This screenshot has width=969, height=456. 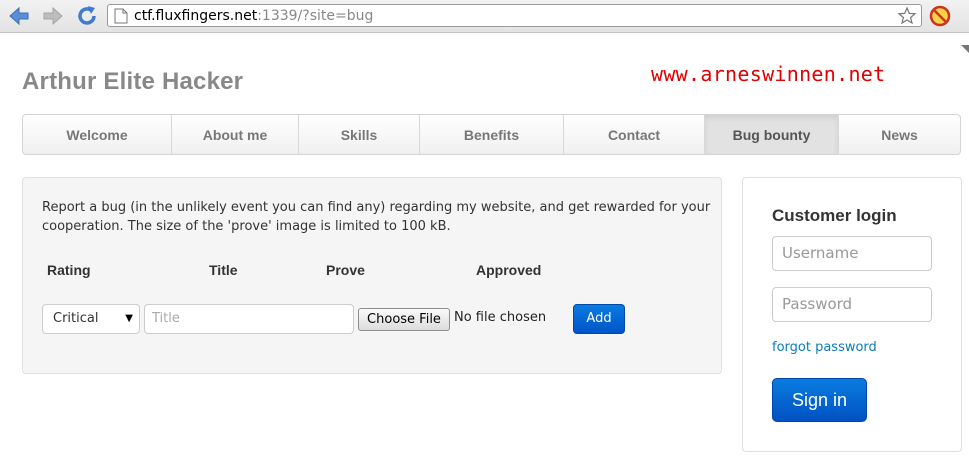 I want to click on column-header-rating: Rating, so click(x=69, y=270).